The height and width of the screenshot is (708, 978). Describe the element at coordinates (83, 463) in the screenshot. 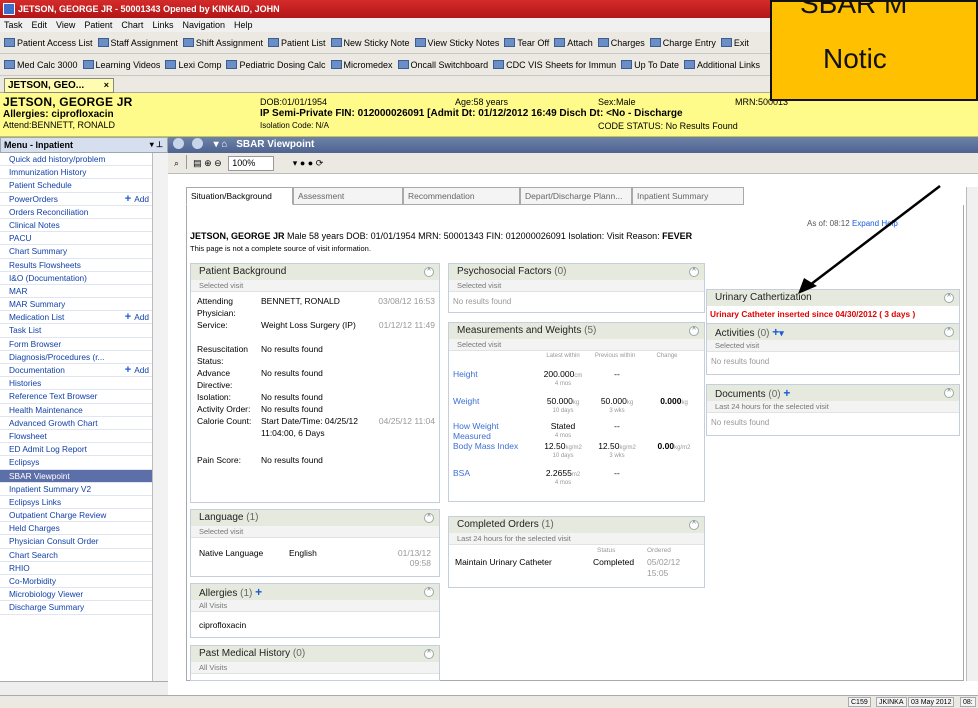

I see `menu-item: Eclipsys` at that location.